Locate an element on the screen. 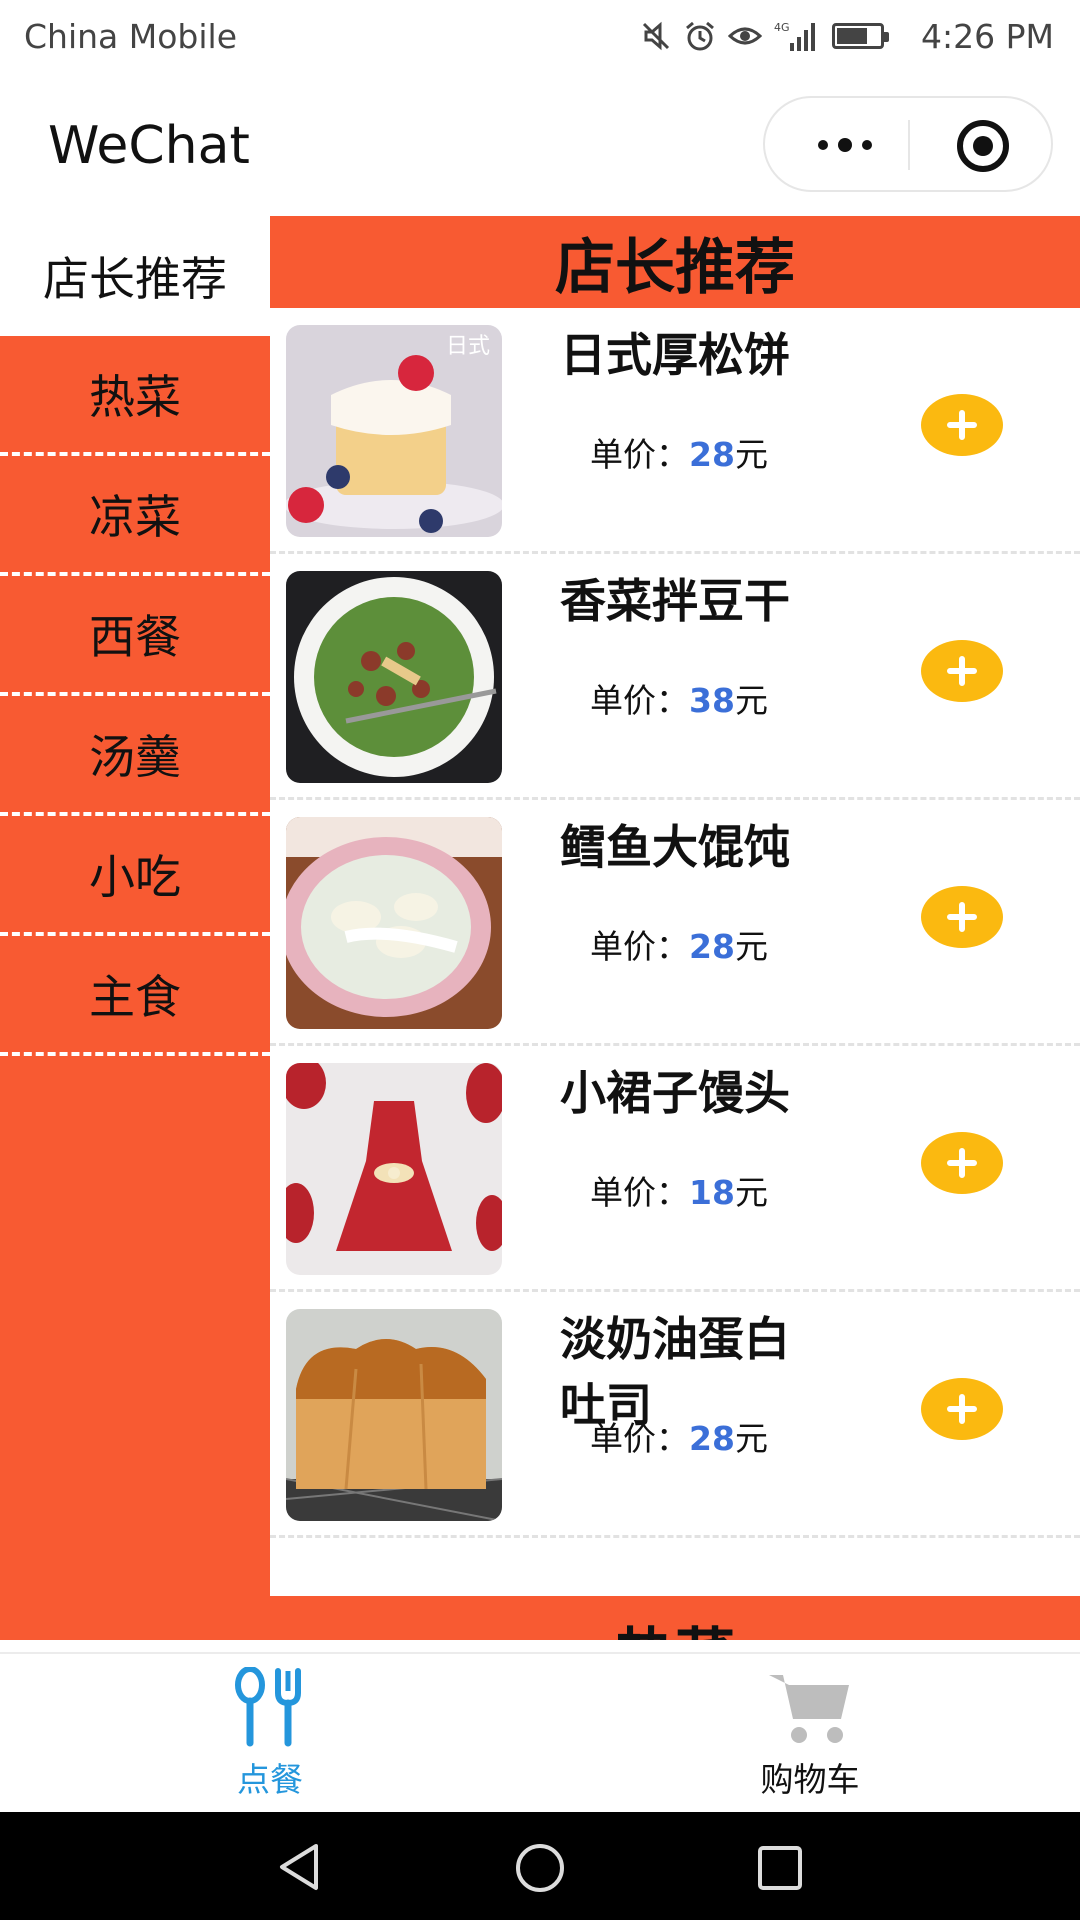  status-icons: 4G is located at coordinates (764, 36).